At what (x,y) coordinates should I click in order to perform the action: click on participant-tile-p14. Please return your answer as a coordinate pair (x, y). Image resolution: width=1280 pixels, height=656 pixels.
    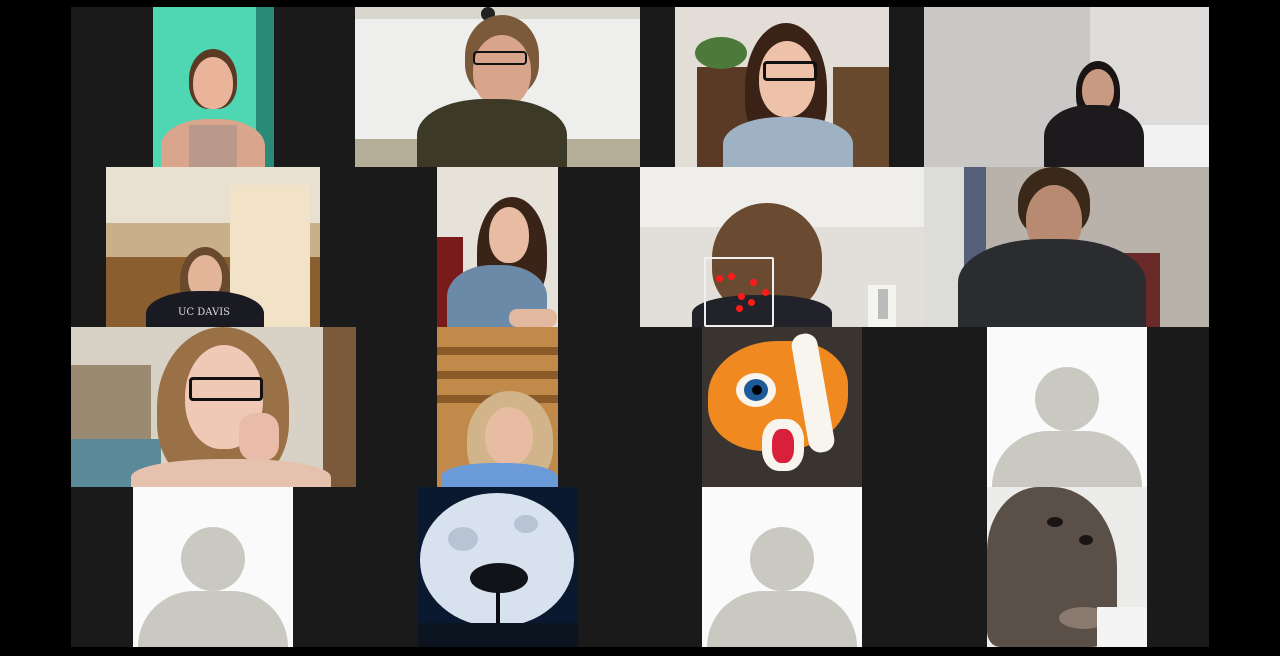
    Looking at the image, I should click on (498, 567).